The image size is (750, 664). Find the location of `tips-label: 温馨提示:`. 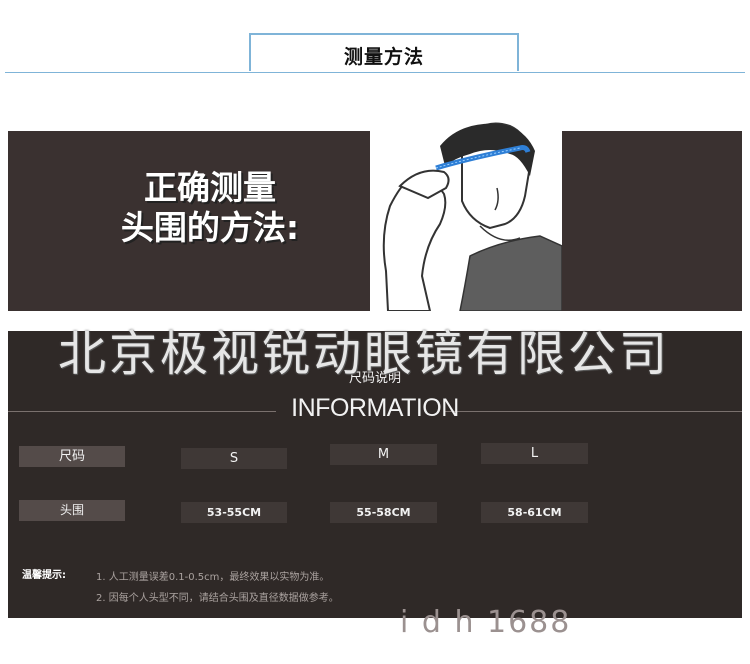

tips-label: 温馨提示: is located at coordinates (44, 575).